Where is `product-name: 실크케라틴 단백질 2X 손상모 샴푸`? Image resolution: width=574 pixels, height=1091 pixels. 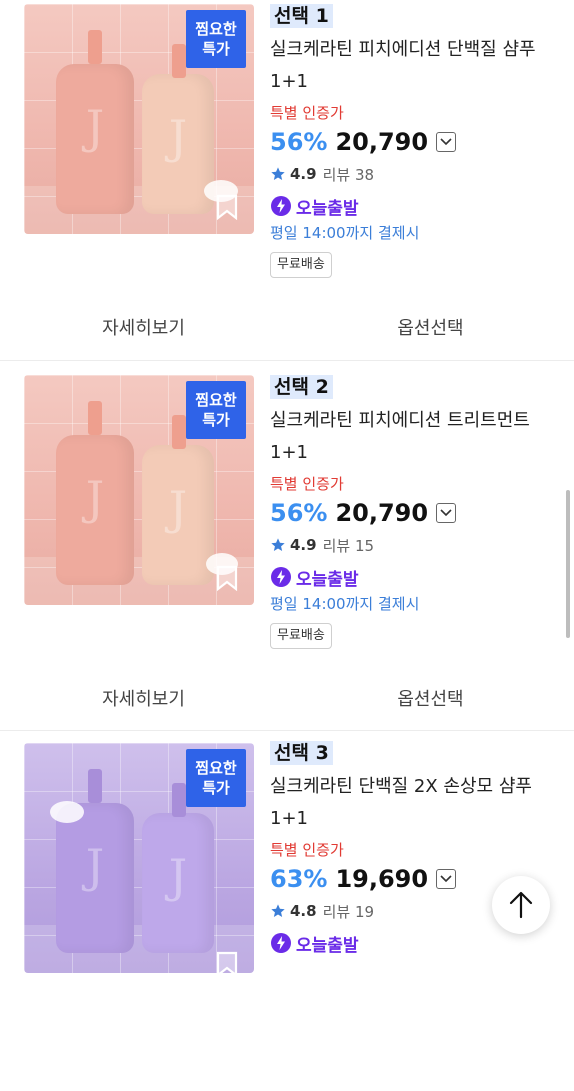 product-name: 실크케라틴 단백질 2X 손상모 샴푸 is located at coordinates (401, 786).